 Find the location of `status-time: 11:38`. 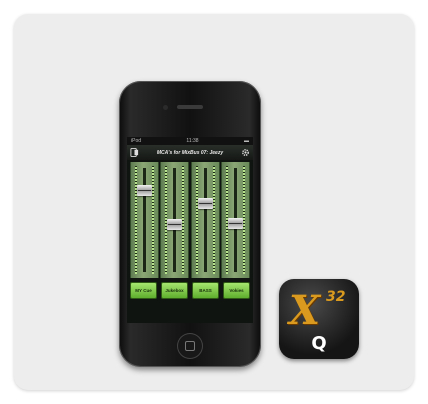

status-time: 11:38 is located at coordinates (192, 141).